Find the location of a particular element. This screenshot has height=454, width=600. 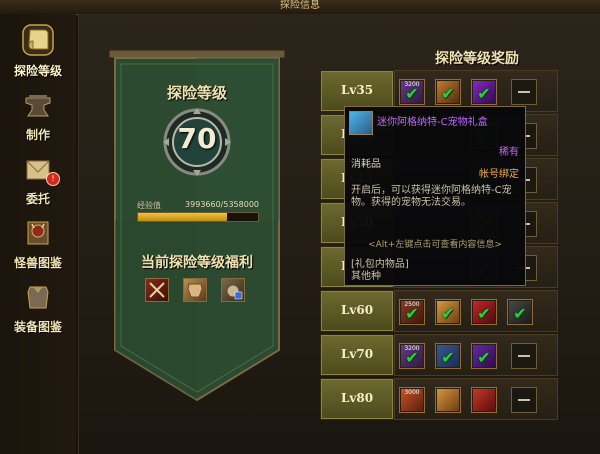

level-label: Lv35 is located at coordinates (357, 90).